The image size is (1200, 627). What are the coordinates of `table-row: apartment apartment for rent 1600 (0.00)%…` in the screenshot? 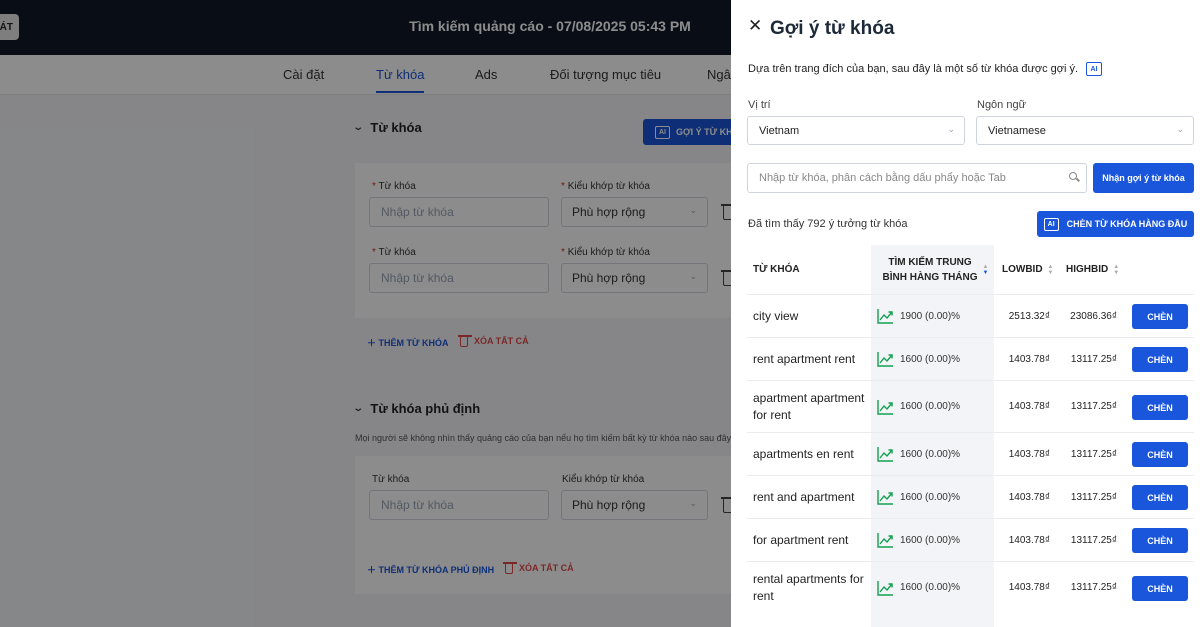 It's located at (970, 406).